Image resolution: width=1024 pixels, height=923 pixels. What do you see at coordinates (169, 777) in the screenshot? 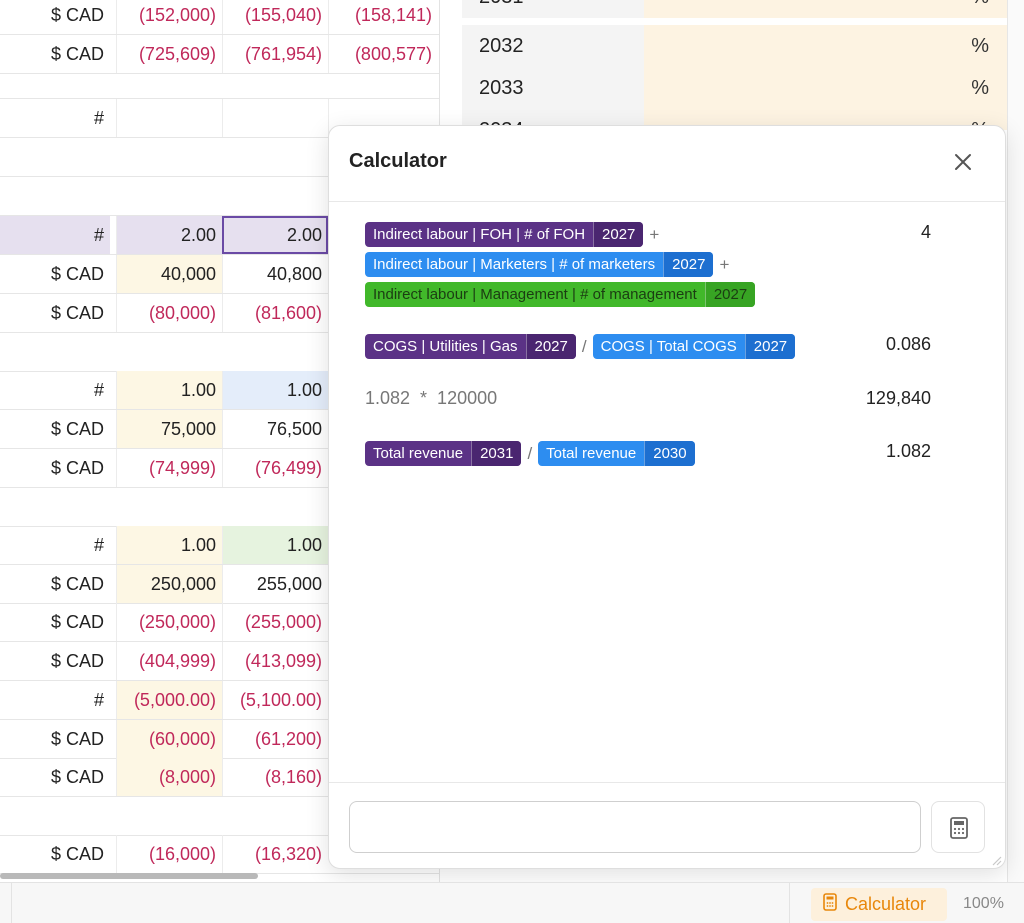
I see `value-cell: (8,000)` at bounding box center [169, 777].